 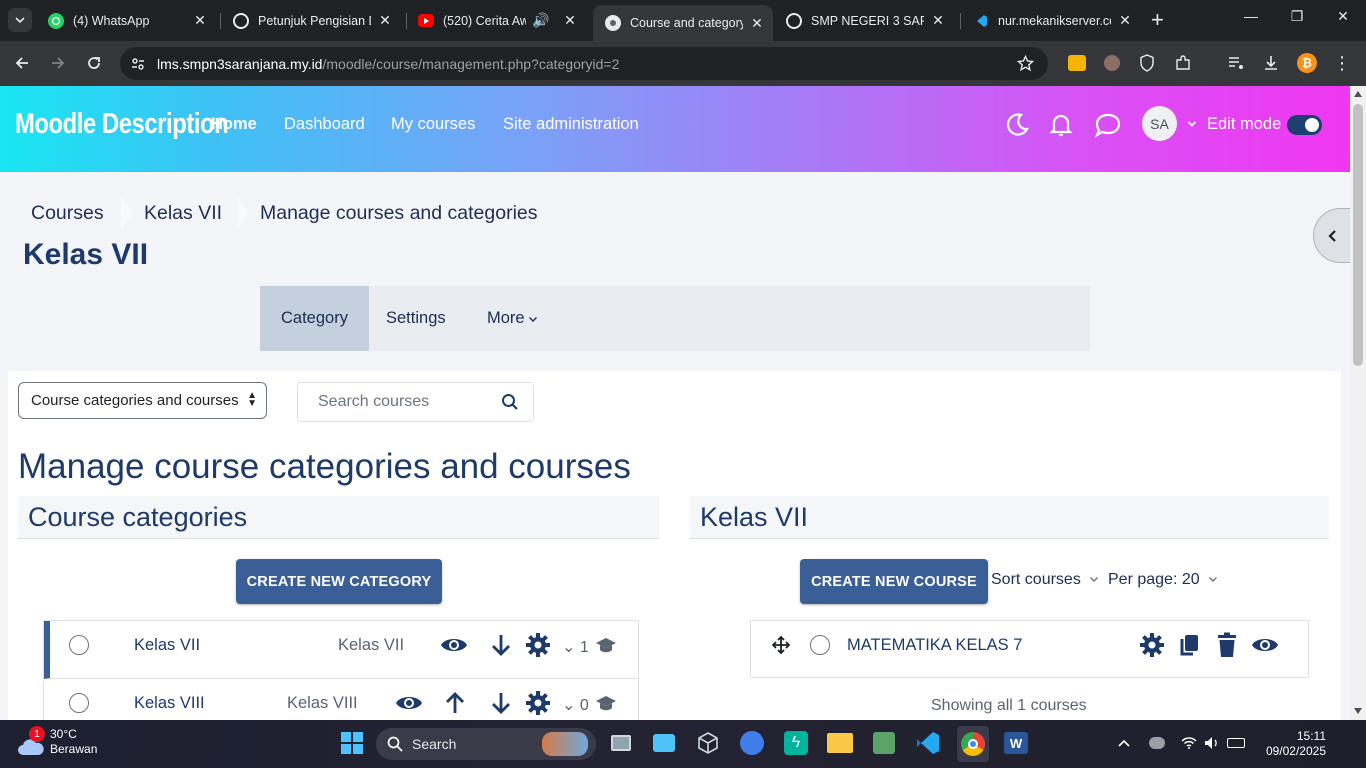 What do you see at coordinates (22, 63) in the screenshot?
I see `back-button` at bounding box center [22, 63].